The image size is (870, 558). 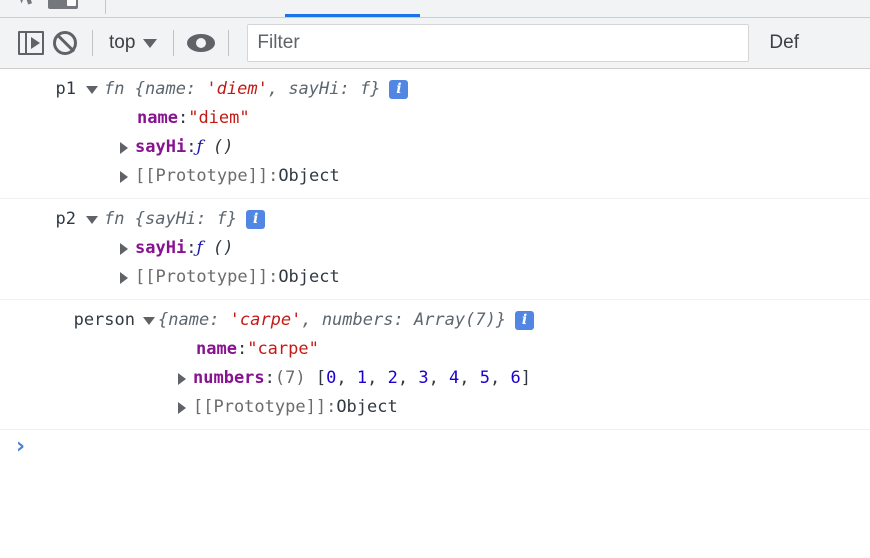 What do you see at coordinates (65, 219) in the screenshot?
I see `variable-label-p2: p2` at bounding box center [65, 219].